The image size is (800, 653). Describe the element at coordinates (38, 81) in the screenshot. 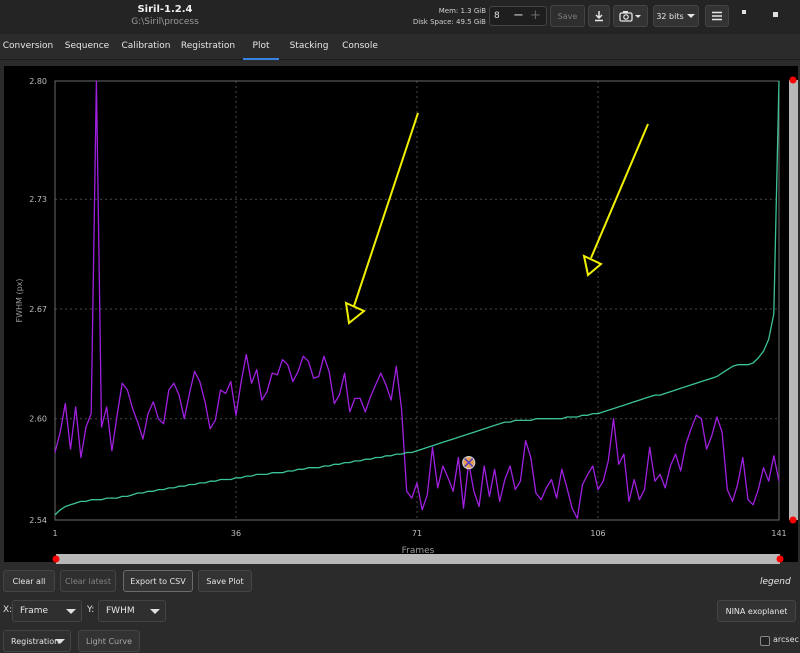

I see `y-tick-label: 2.80` at that location.